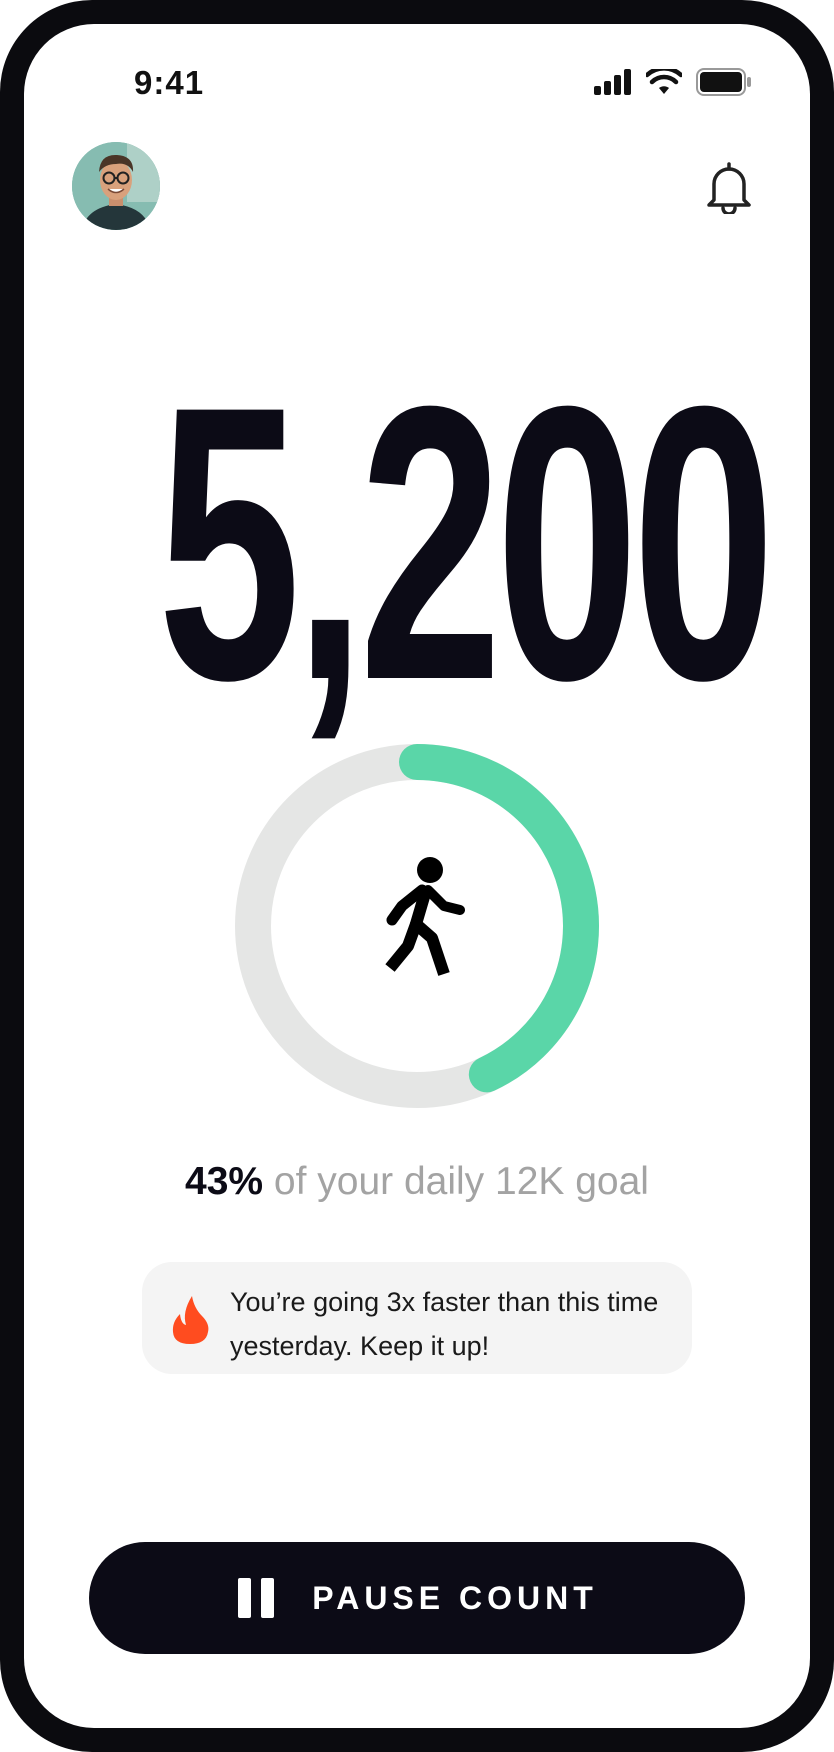  Describe the element at coordinates (461, 1181) in the screenshot. I see `goal-description: of your daily 12K goal` at that location.